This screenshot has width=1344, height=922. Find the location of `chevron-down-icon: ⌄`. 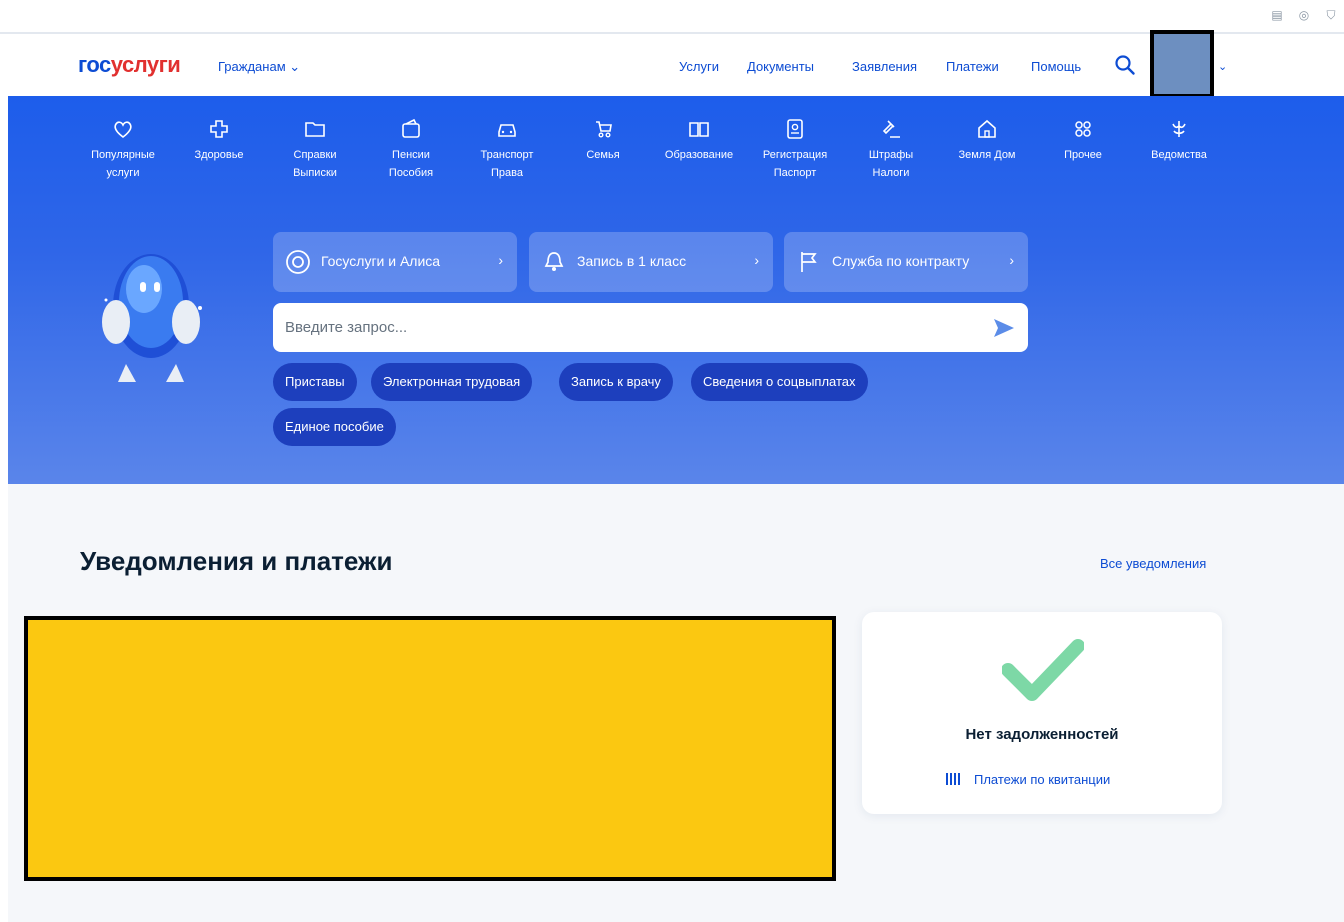

chevron-down-icon: ⌄ is located at coordinates (295, 66).